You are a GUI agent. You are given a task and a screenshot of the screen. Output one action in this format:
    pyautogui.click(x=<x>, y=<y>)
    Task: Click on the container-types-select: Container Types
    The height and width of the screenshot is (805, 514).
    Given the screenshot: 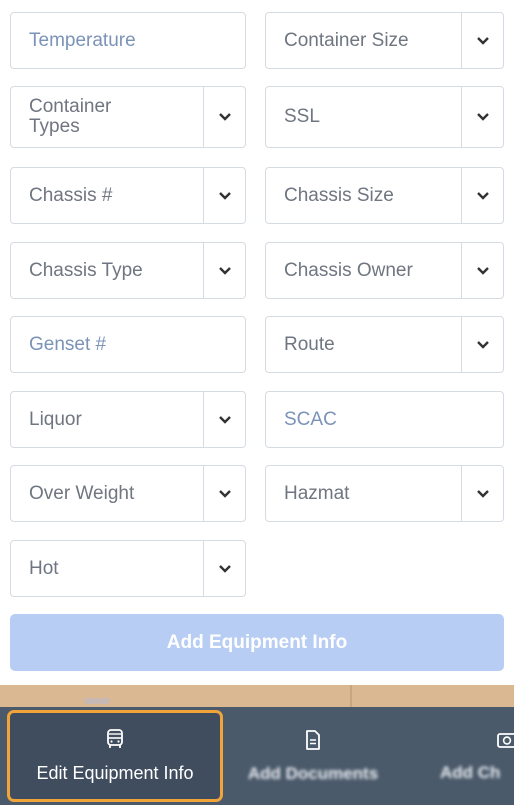 What is the action you would take?
    pyautogui.click(x=128, y=117)
    